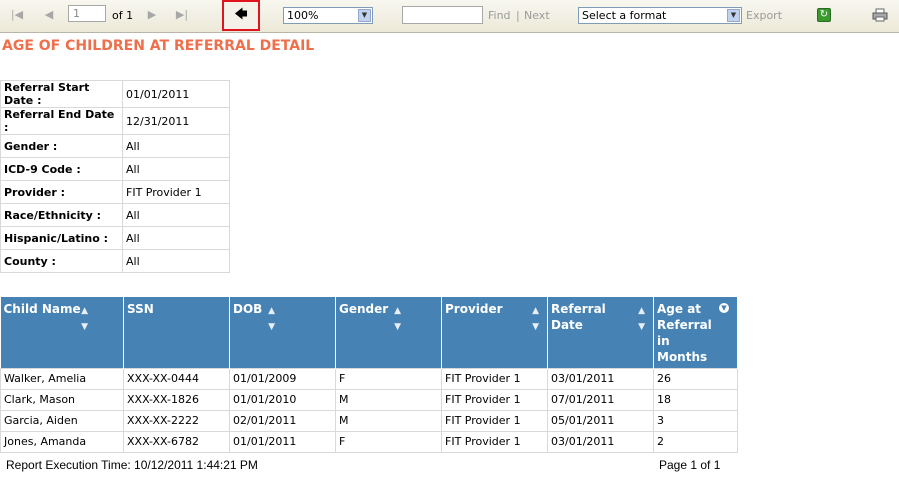 The width and height of the screenshot is (899, 499). Describe the element at coordinates (695, 441) in the screenshot. I see `cell-age-months: 2` at that location.